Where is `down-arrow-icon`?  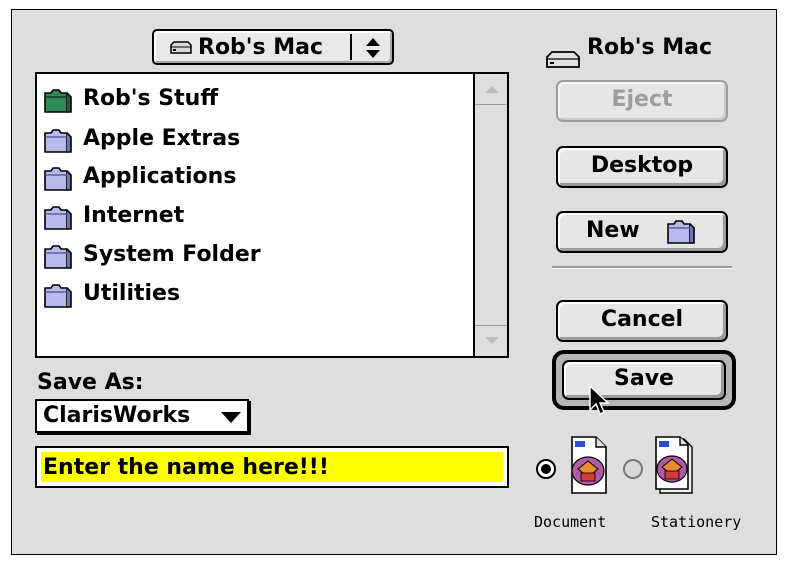
down-arrow-icon is located at coordinates (492, 340).